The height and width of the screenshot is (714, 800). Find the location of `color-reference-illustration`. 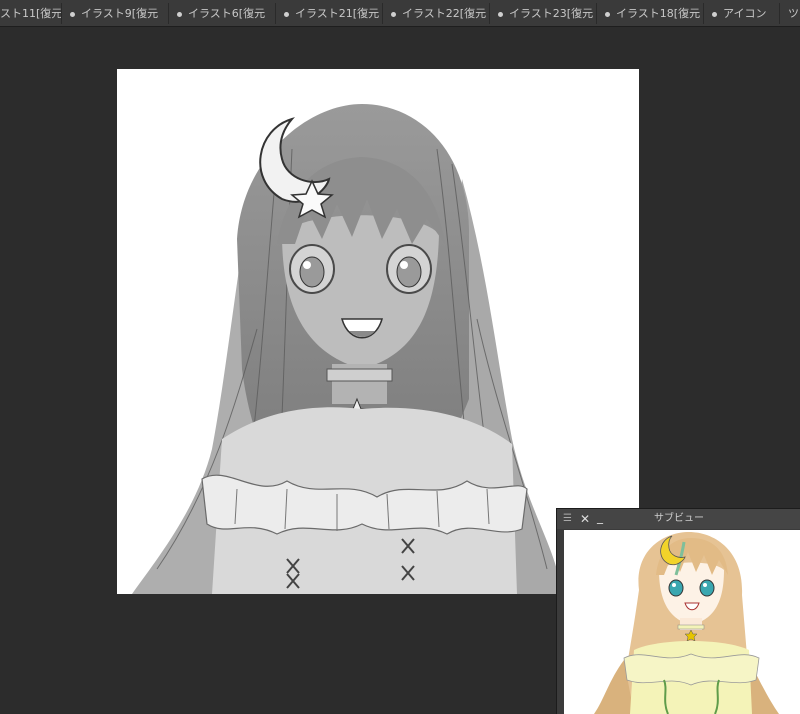

color-reference-illustration is located at coordinates (686, 623).